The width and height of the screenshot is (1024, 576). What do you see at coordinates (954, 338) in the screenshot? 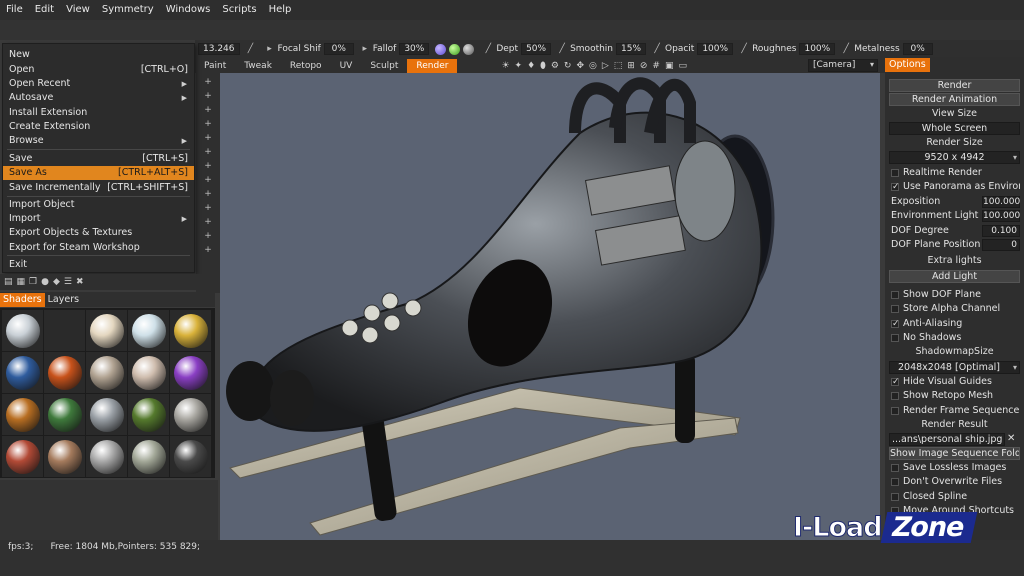
I see `no-shadows-checkbox: No Shadows` at bounding box center [954, 338].